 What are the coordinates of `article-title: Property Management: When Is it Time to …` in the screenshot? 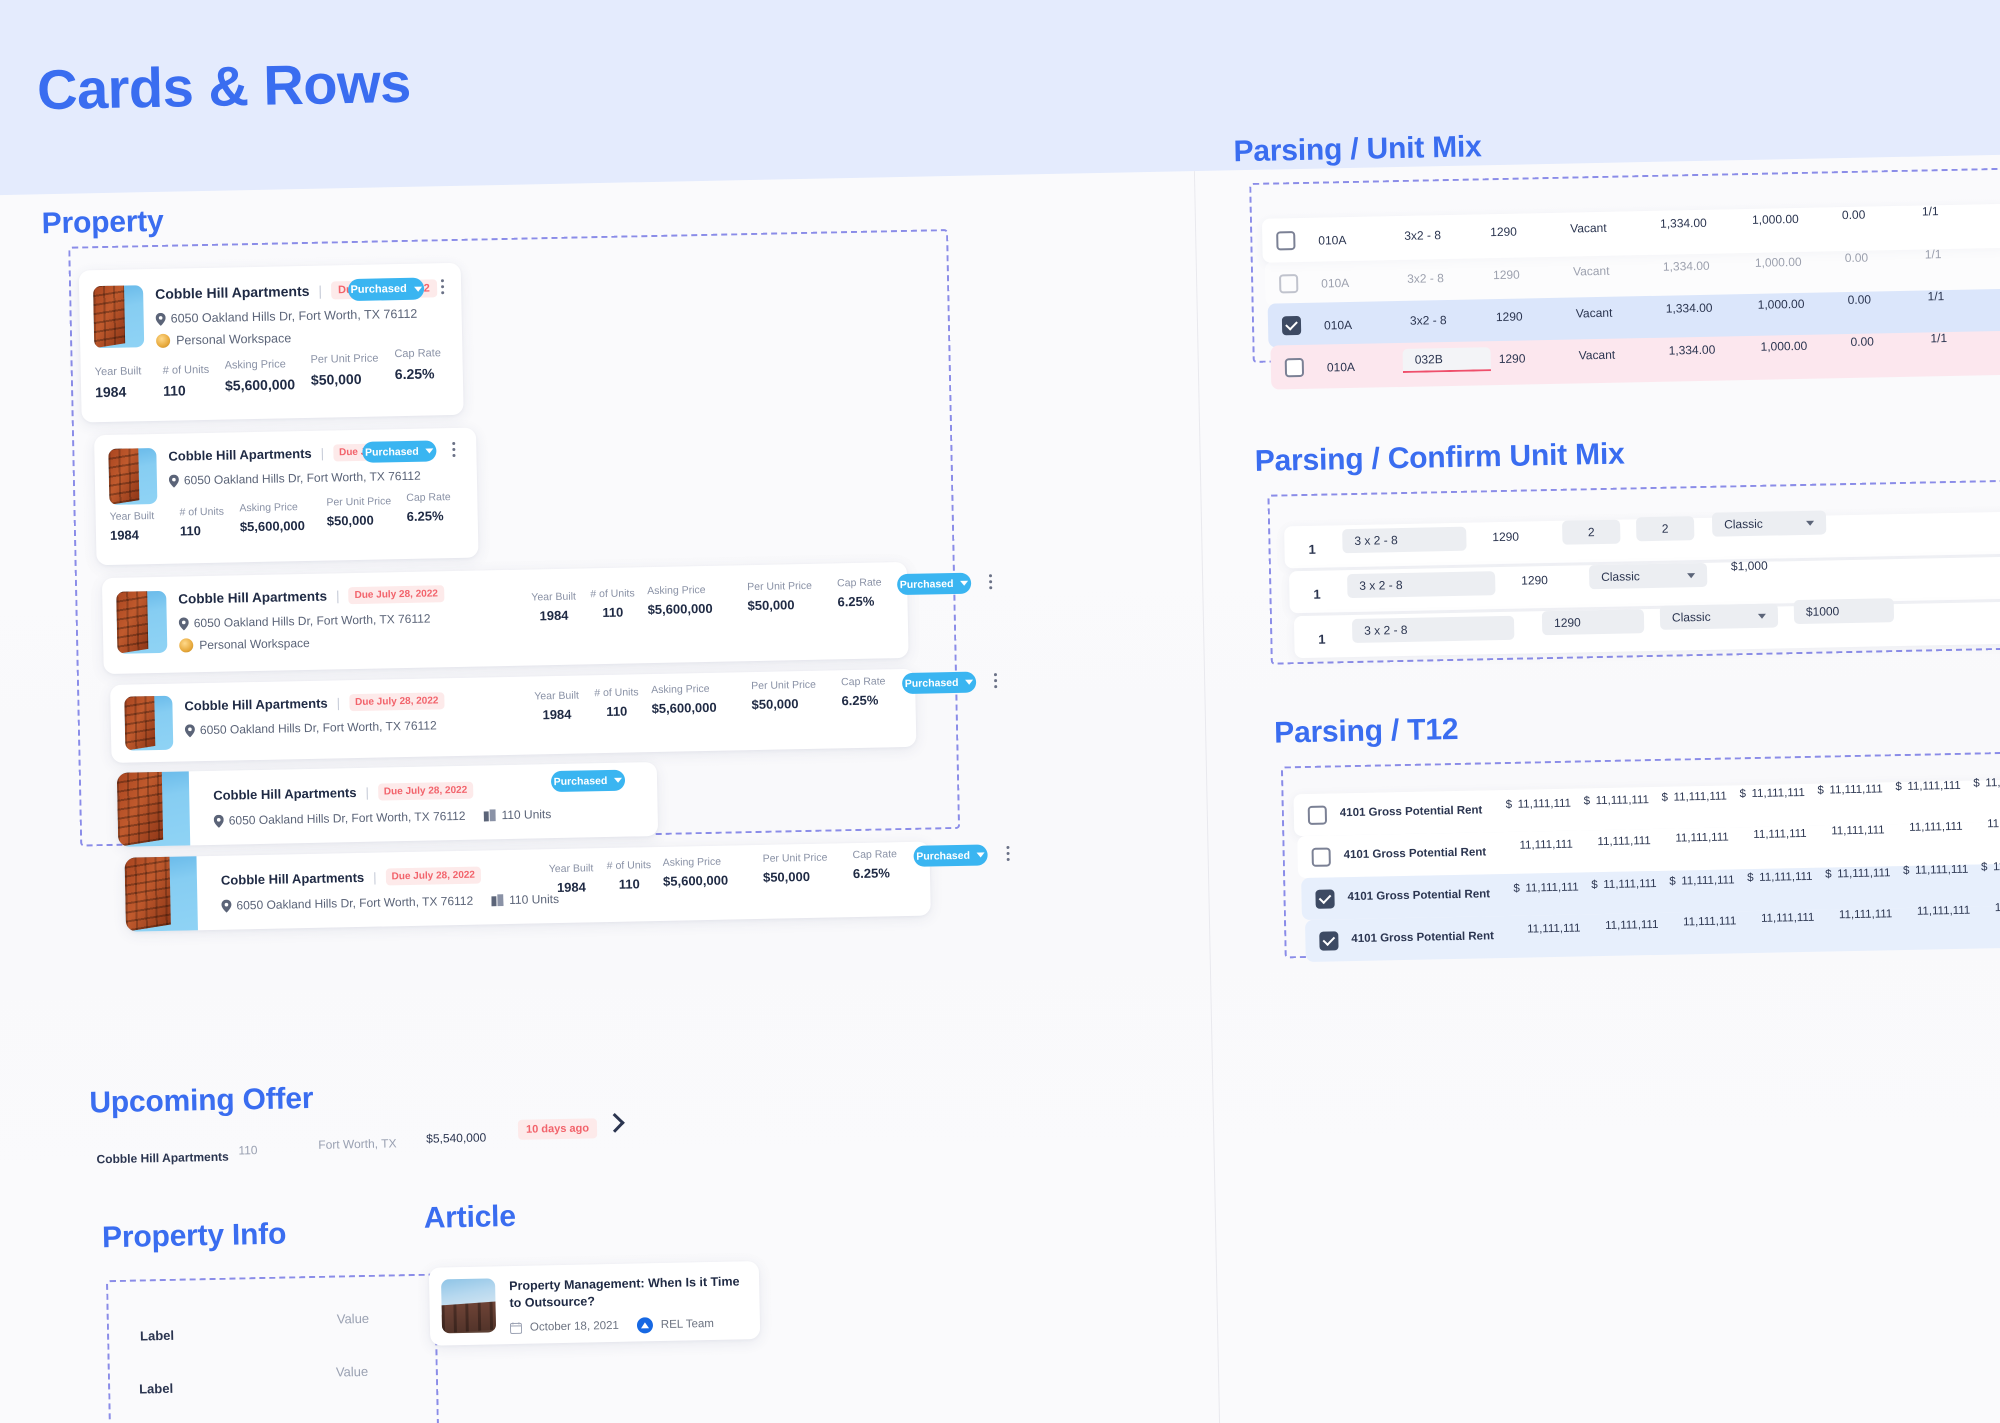 It's located at (624, 1292).